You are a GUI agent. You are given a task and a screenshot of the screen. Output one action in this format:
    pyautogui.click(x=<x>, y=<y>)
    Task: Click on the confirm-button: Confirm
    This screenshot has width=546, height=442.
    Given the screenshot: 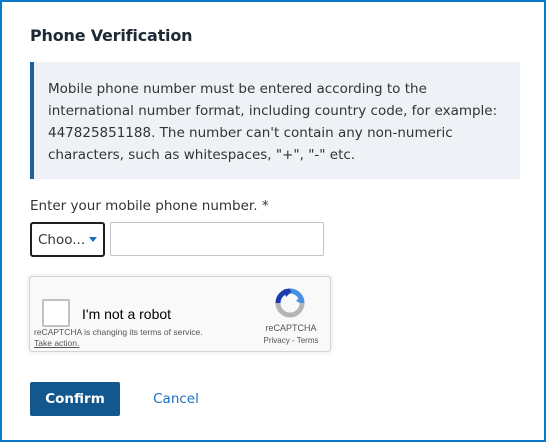 What is the action you would take?
    pyautogui.click(x=75, y=399)
    